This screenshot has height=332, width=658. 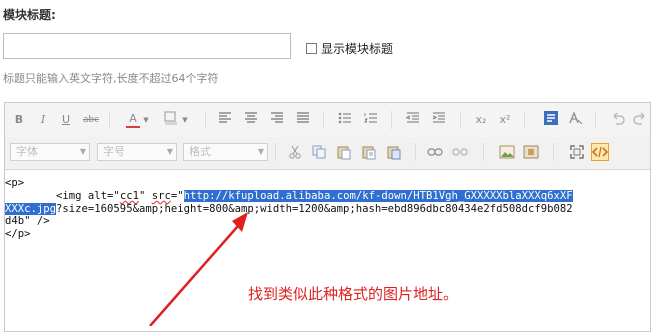 I want to click on annotation-text: 找到类似此种格式的图片地址。, so click(x=353, y=294).